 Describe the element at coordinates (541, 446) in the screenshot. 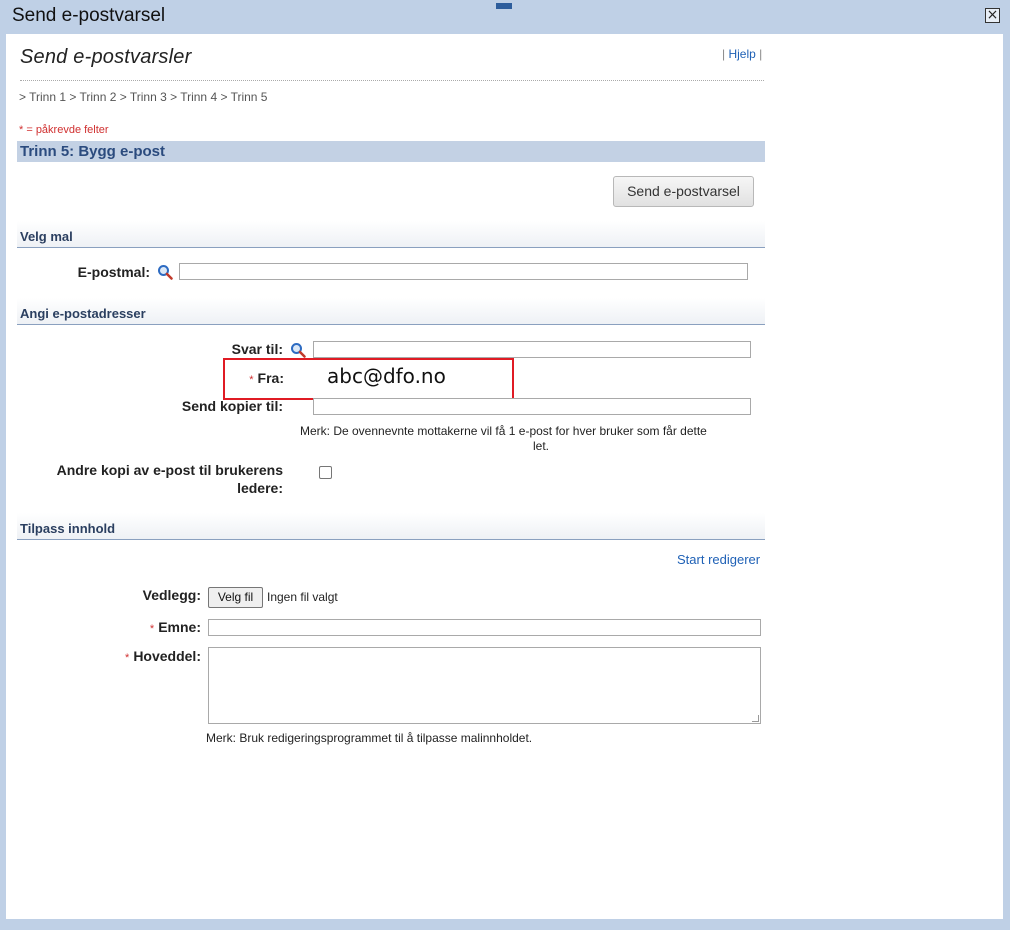

I see `recipients-note-line2: let.` at that location.